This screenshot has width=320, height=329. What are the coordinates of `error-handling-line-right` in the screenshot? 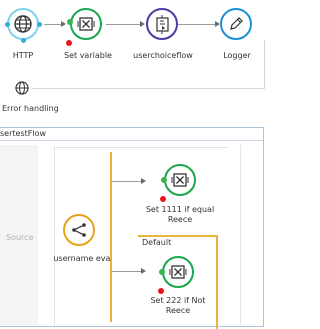 It's located at (264, 64).